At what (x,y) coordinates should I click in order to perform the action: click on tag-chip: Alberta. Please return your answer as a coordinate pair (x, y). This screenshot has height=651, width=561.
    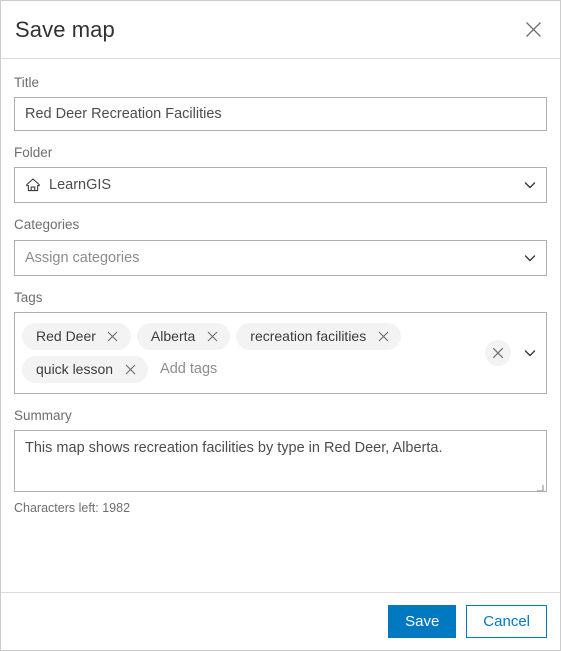
    Looking at the image, I should click on (183, 336).